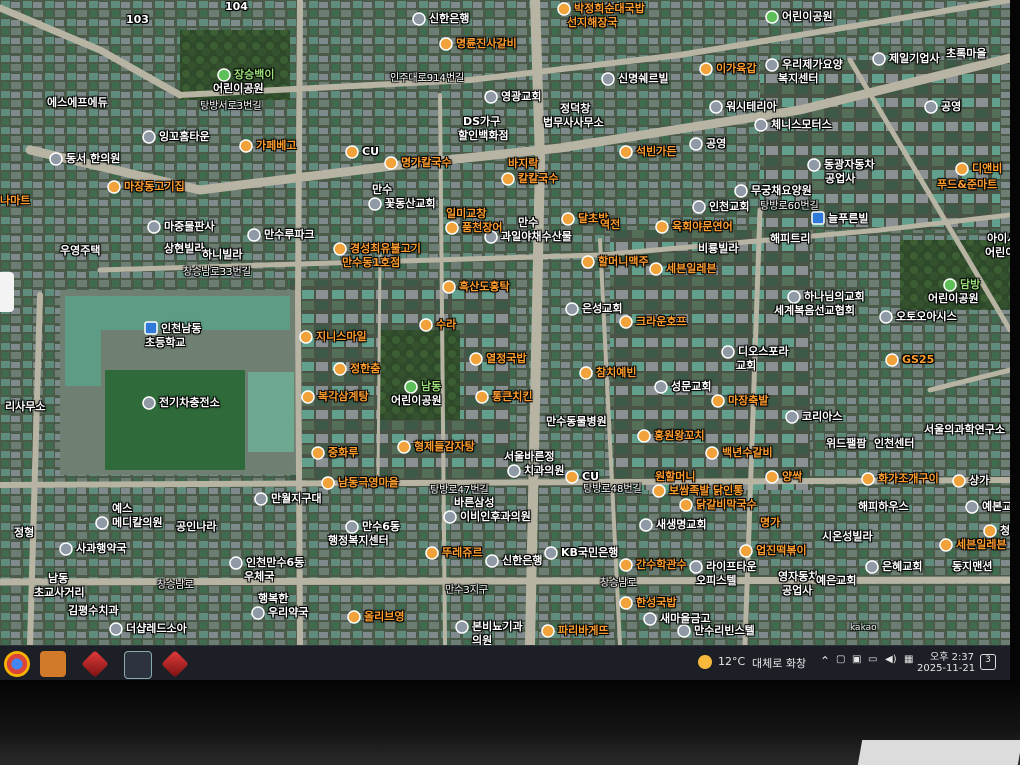 This screenshot has height=765, width=1020. Describe the element at coordinates (573, 122) in the screenshot. I see `place-label: 법무사사무소` at that location.